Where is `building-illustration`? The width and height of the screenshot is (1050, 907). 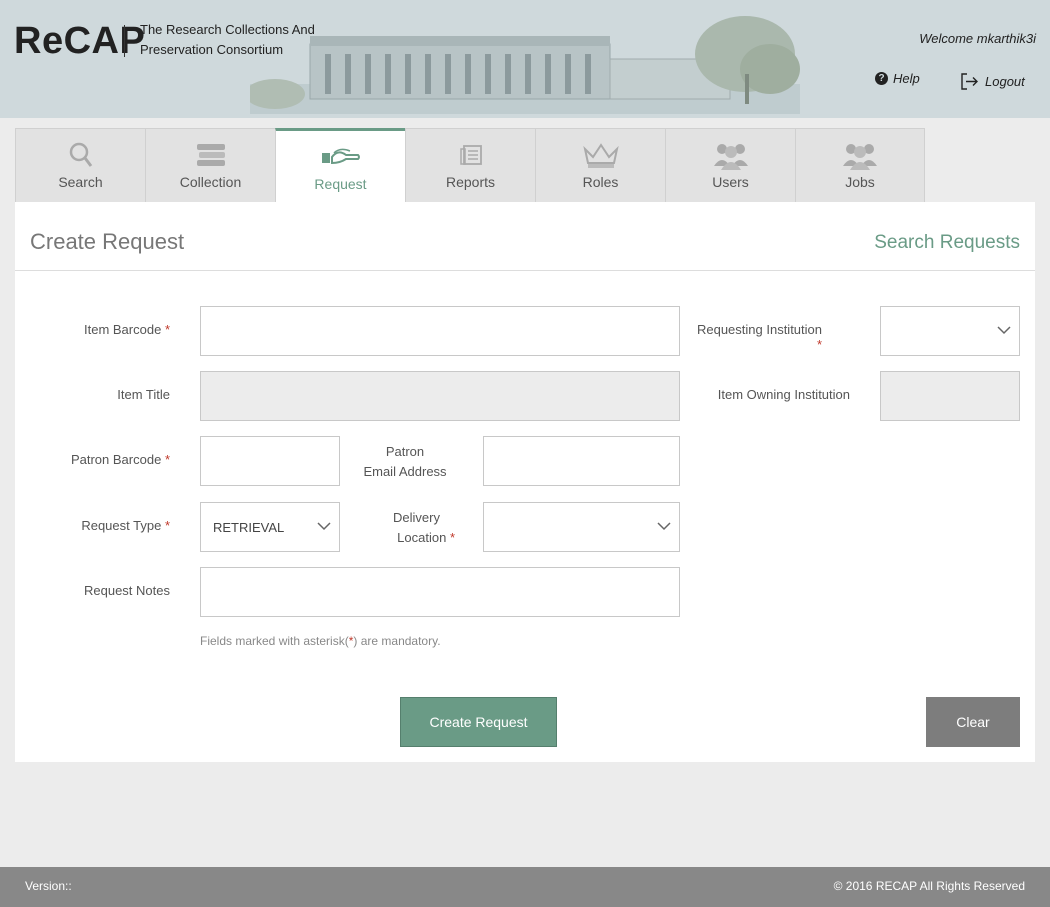
building-illustration is located at coordinates (525, 64).